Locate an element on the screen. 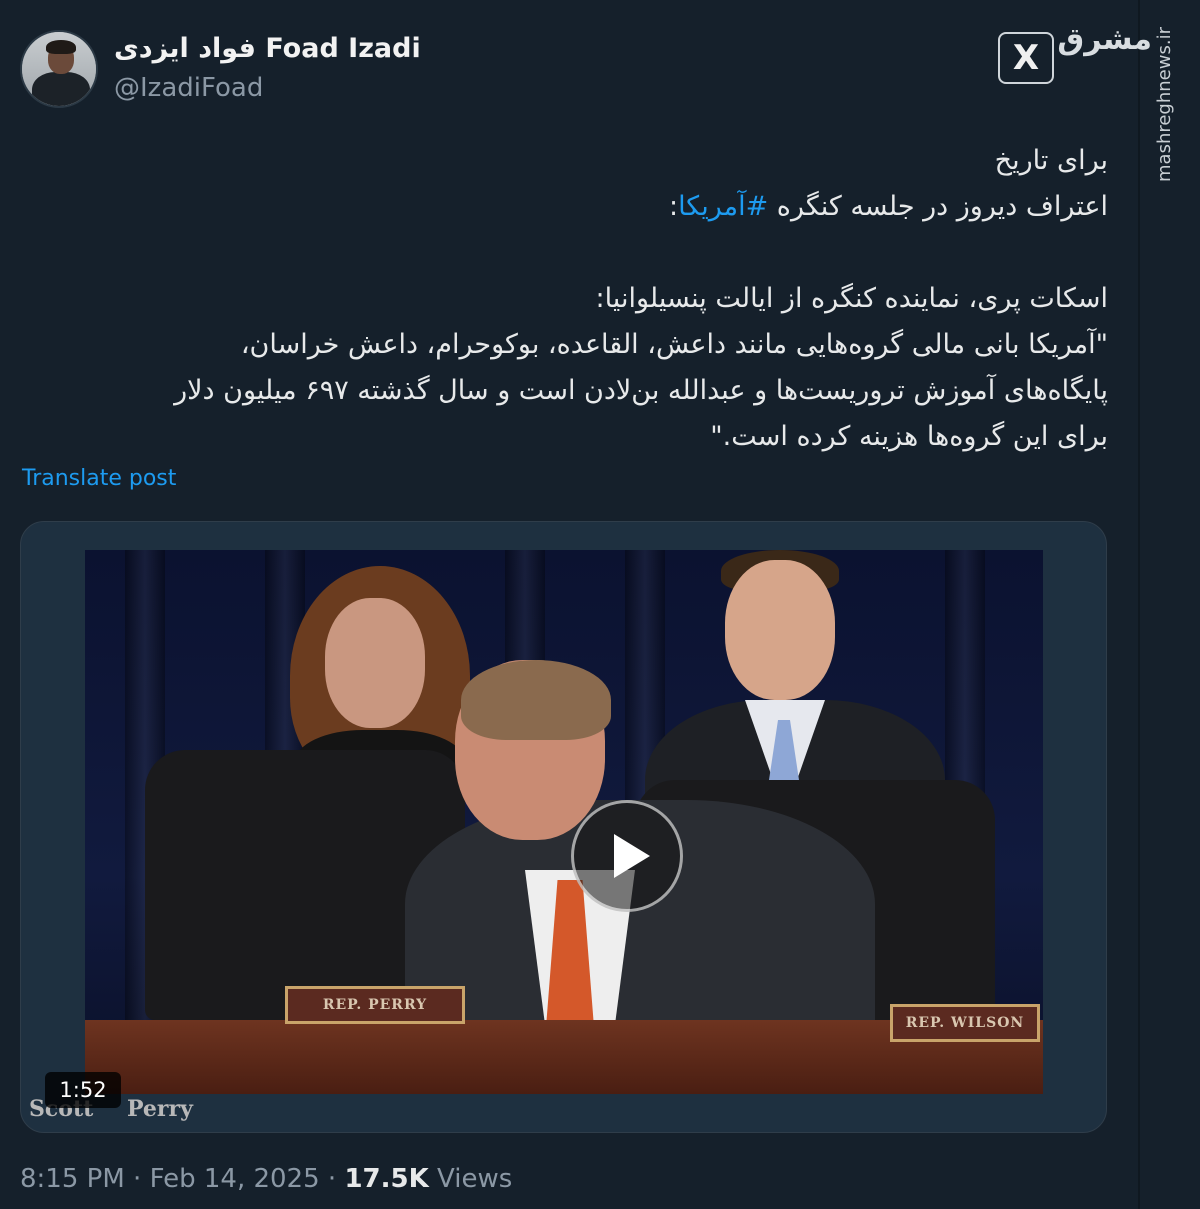 This screenshot has height=1209, width=1200. watermark-logo: مشرق is located at coordinates (1104, 39).